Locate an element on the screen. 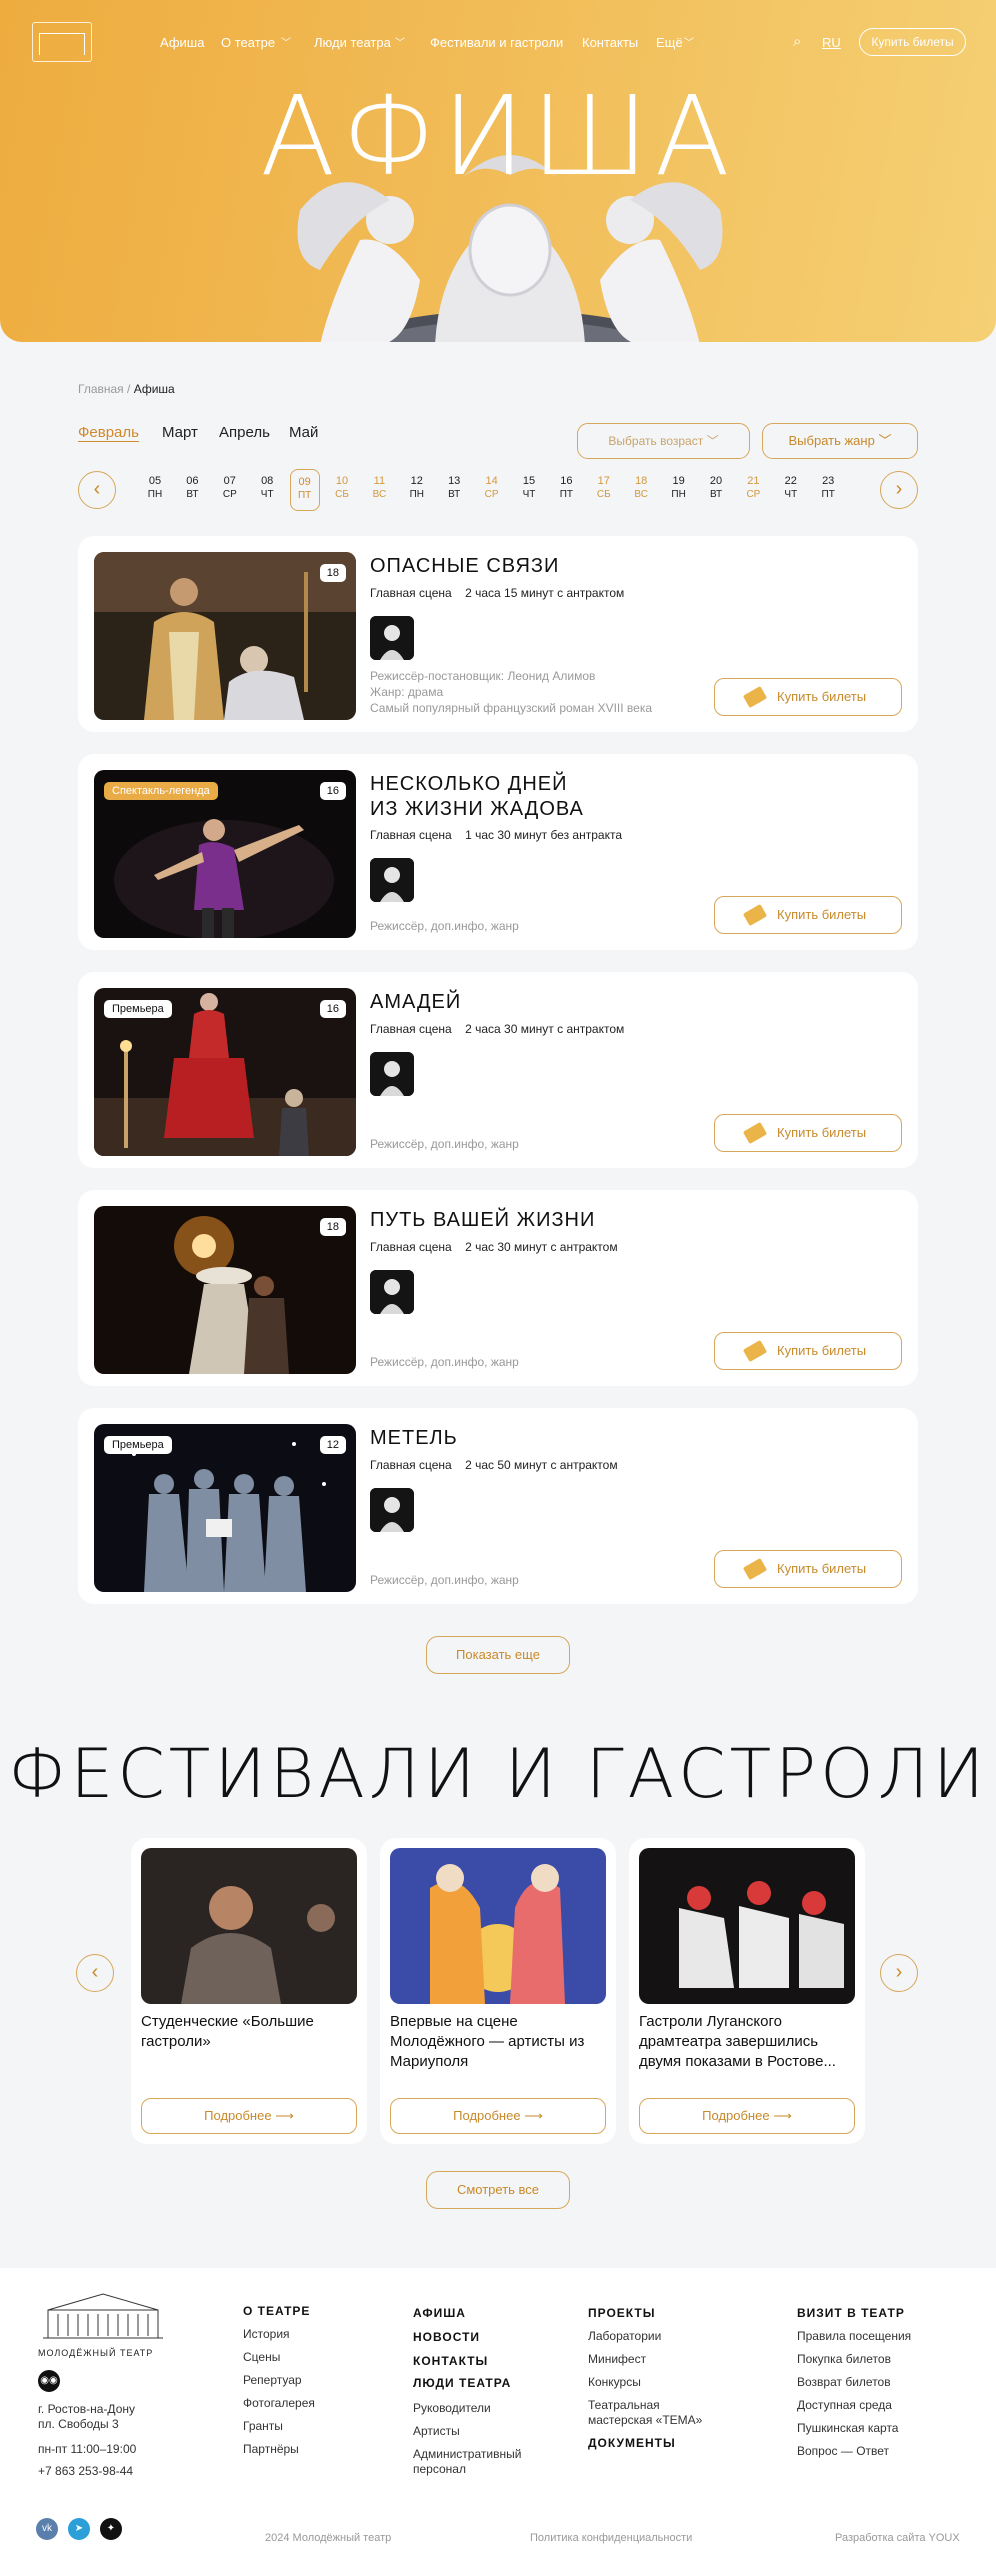 This screenshot has height=2563, width=996. month-tab: Апрель is located at coordinates (244, 432).